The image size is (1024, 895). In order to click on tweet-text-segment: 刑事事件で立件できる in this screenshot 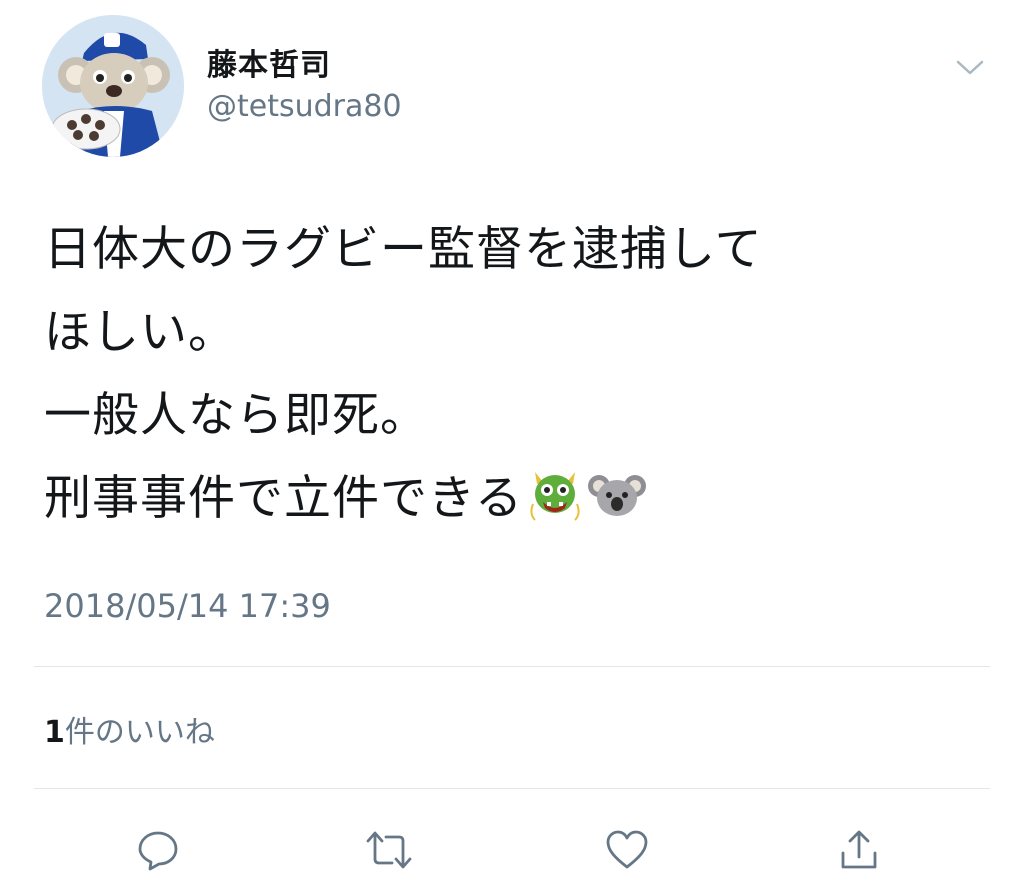, I will do `click(284, 498)`.